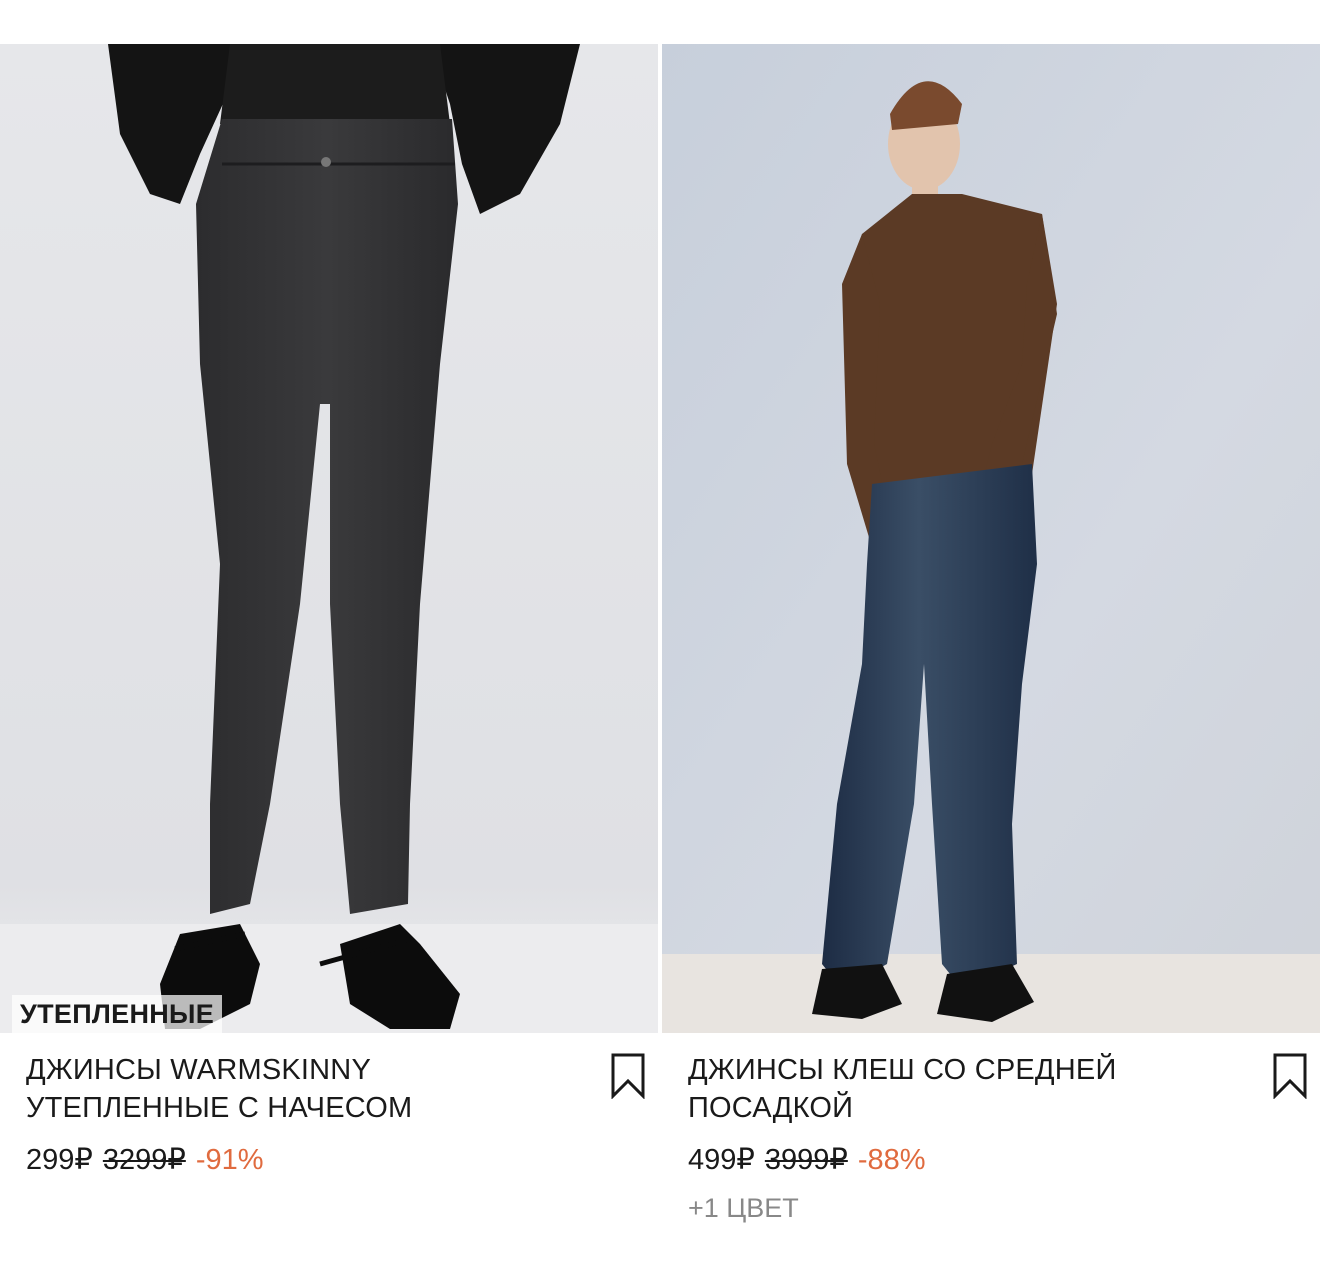 The width and height of the screenshot is (1320, 1264). Describe the element at coordinates (806, 1160) in the screenshot. I see `old-price: 3999₽` at that location.